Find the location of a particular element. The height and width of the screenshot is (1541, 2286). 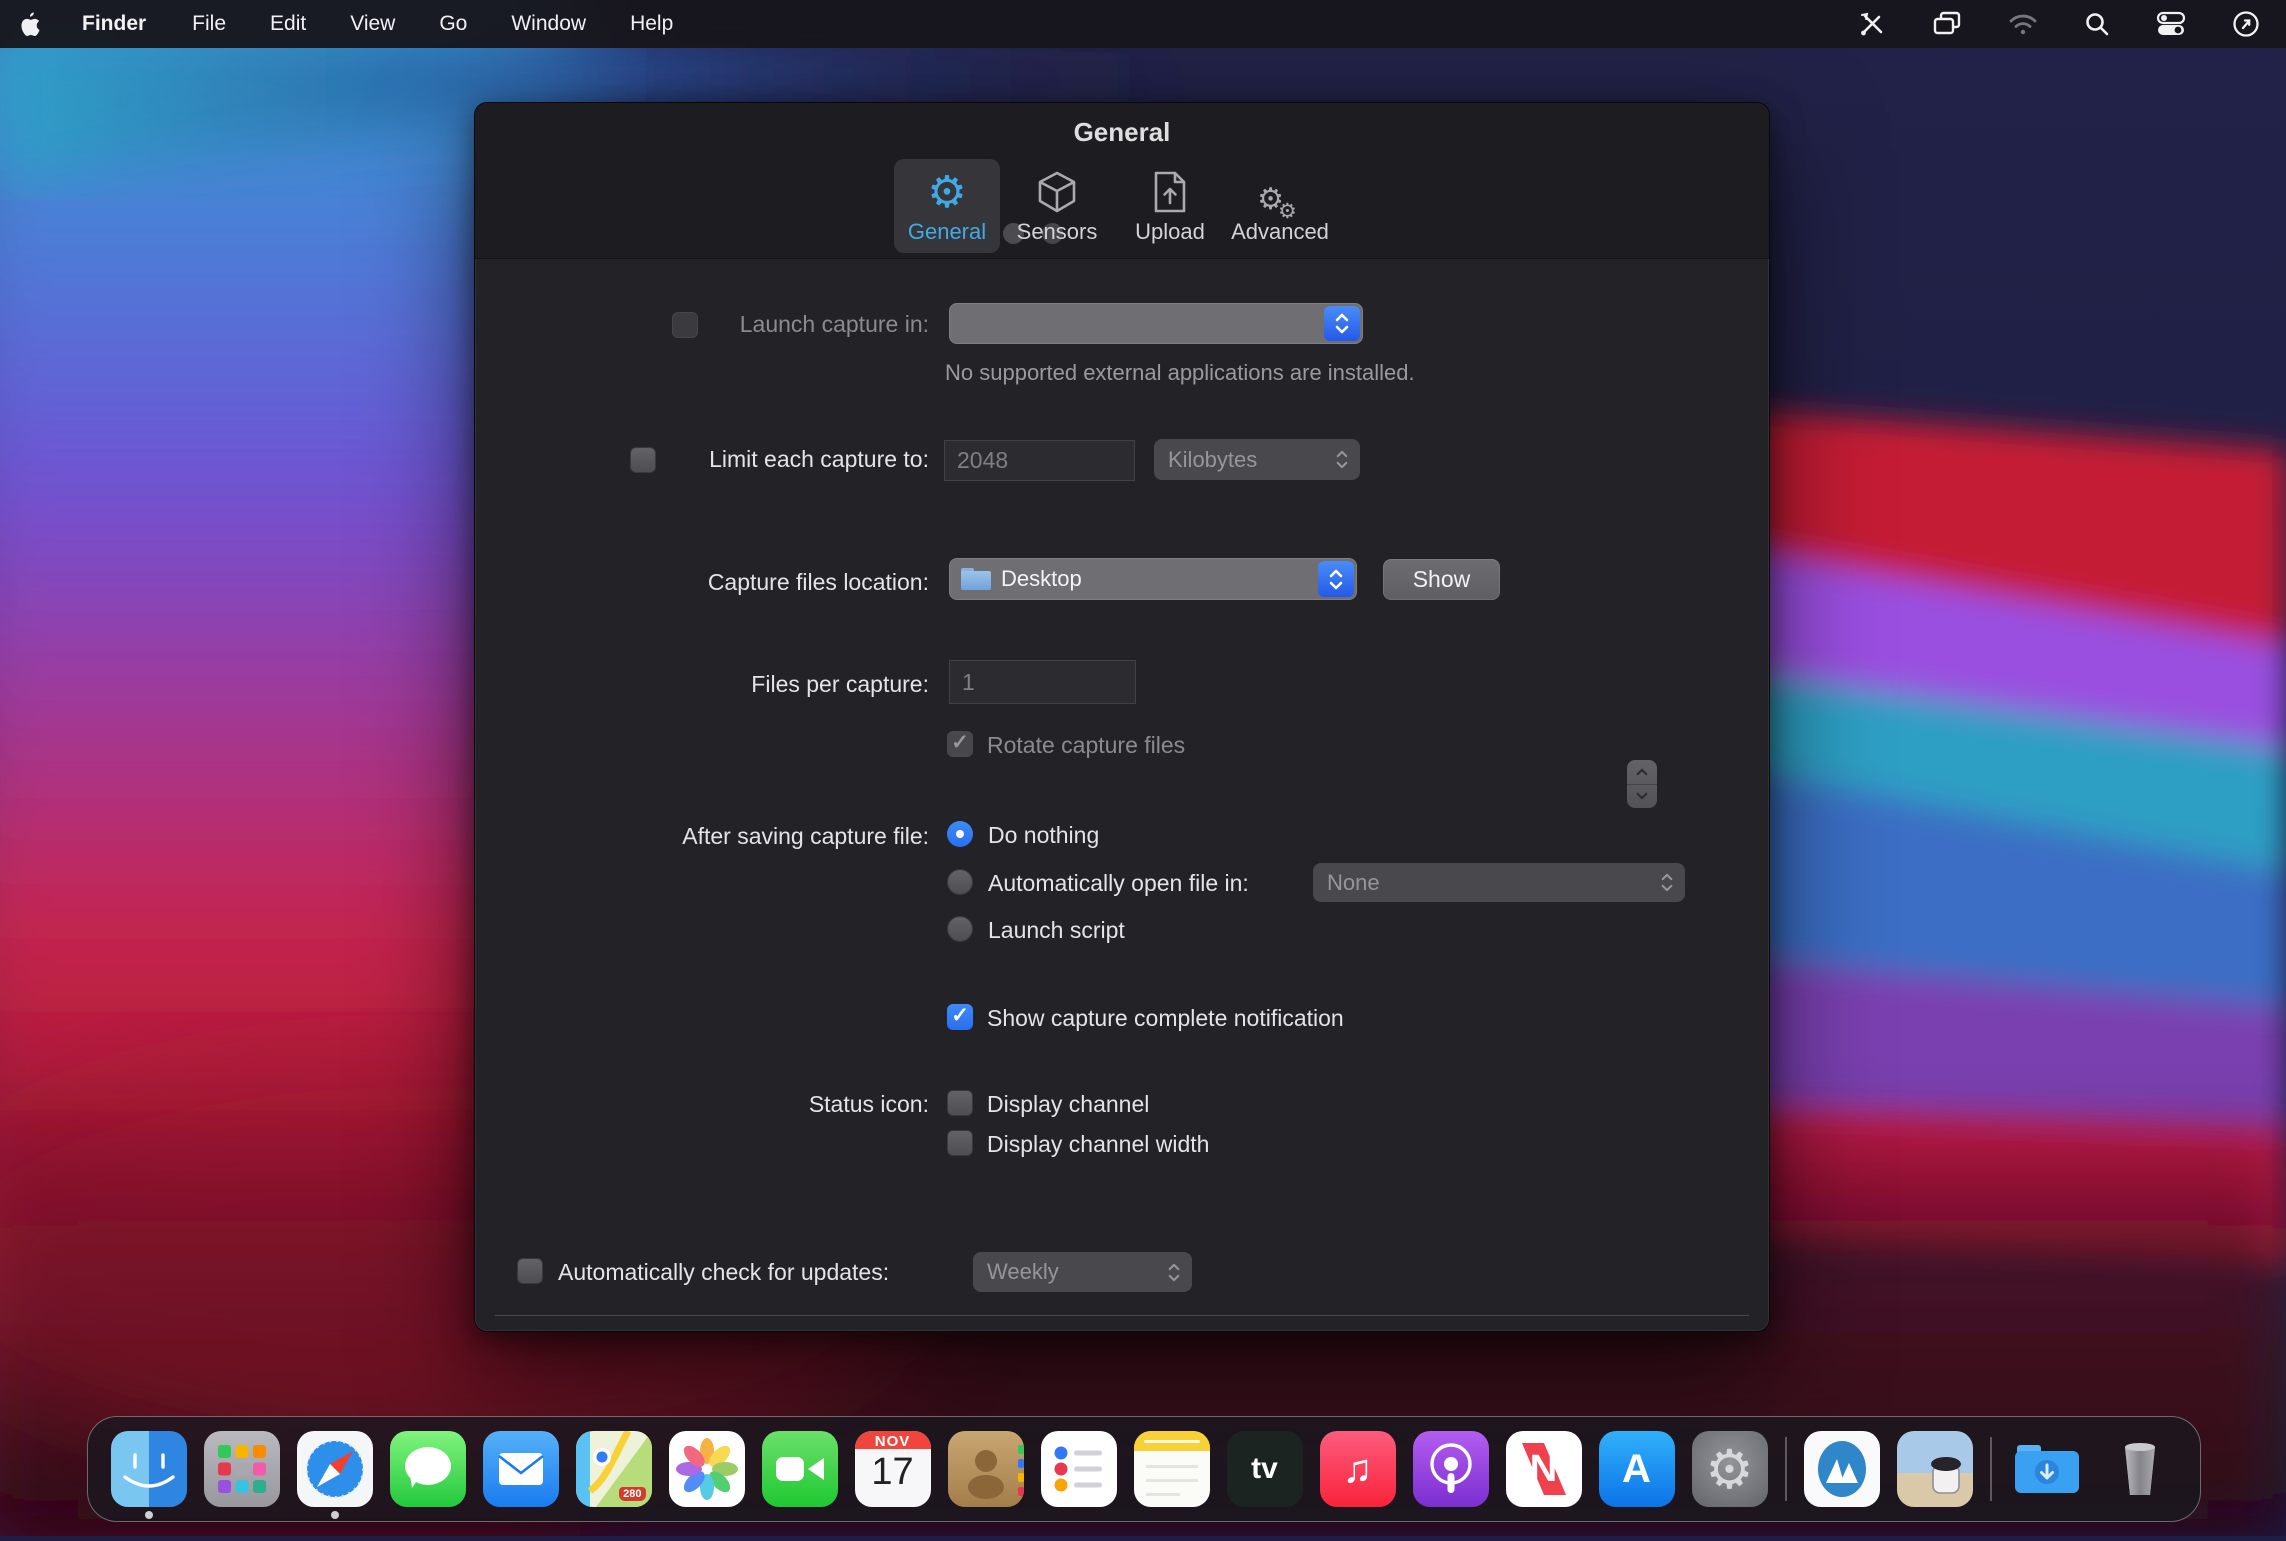

dock-maps-icon: 280 is located at coordinates (613, 1469).